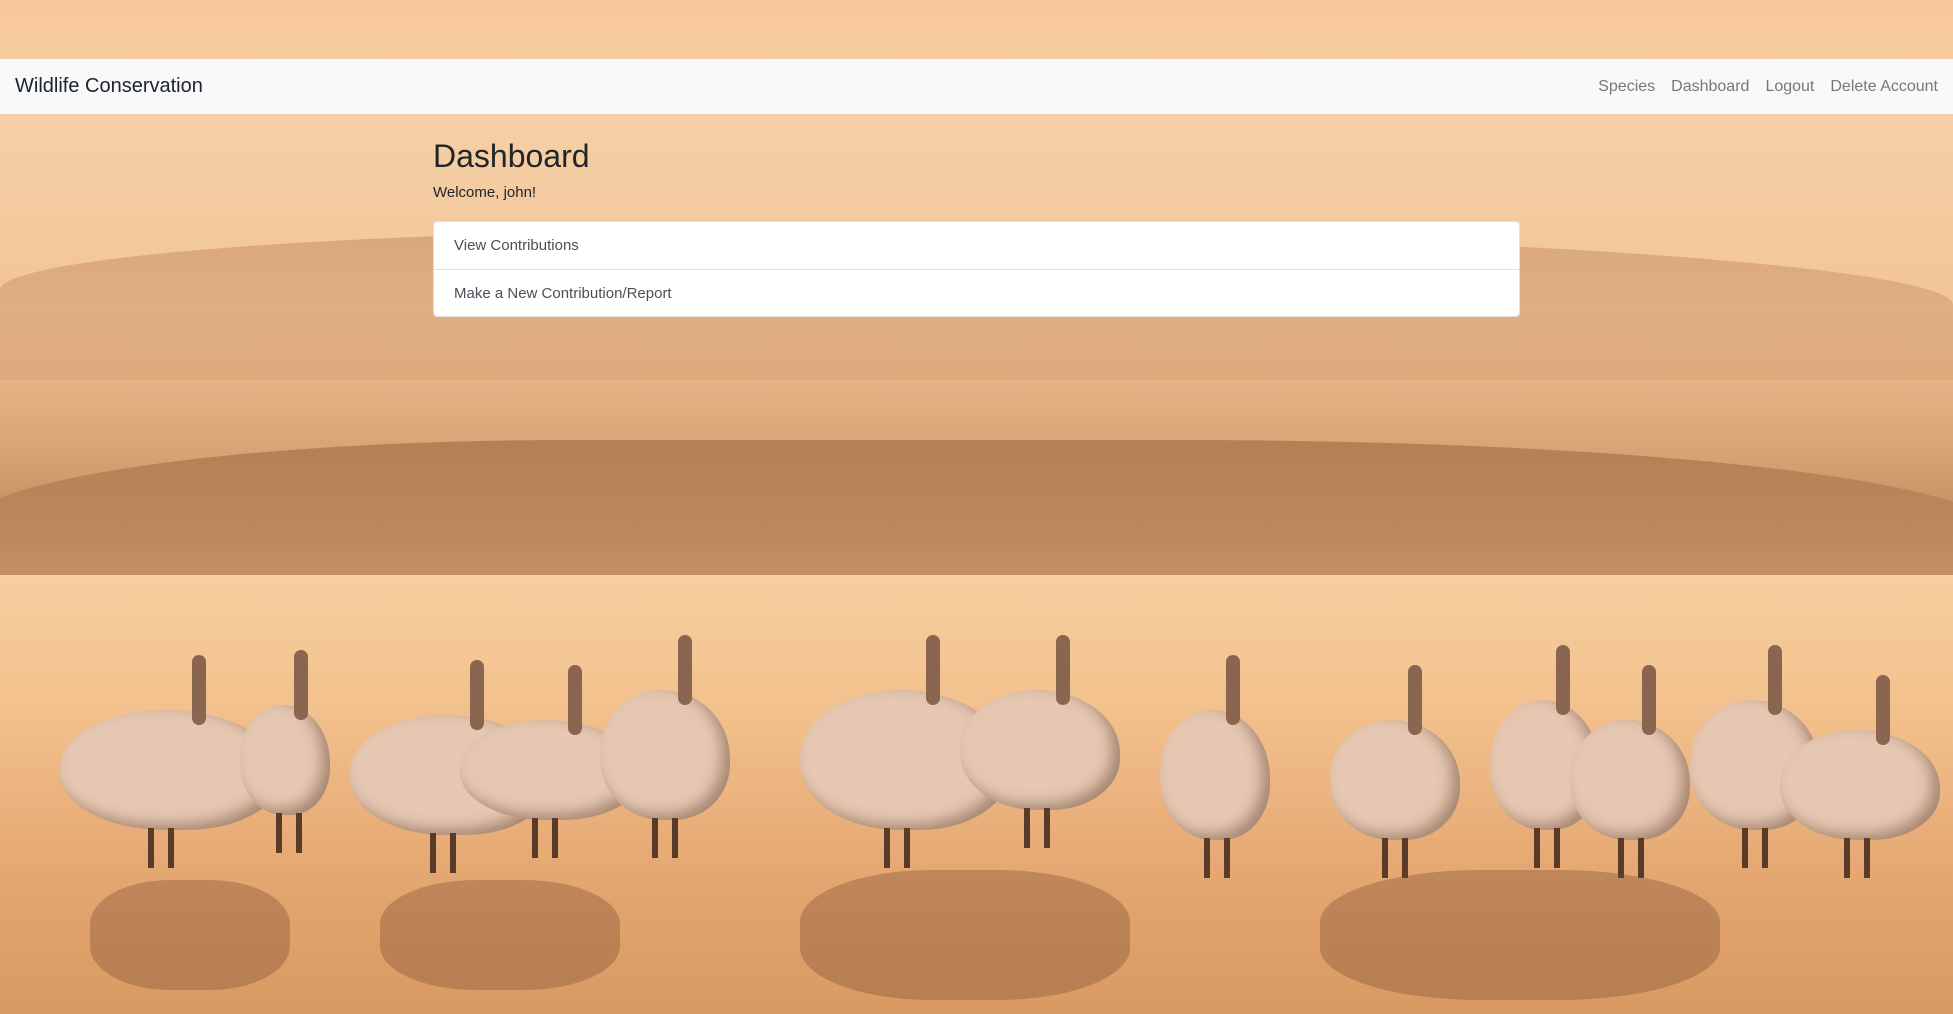 The width and height of the screenshot is (1953, 1014). I want to click on nav-link-logout: Logout, so click(1789, 87).